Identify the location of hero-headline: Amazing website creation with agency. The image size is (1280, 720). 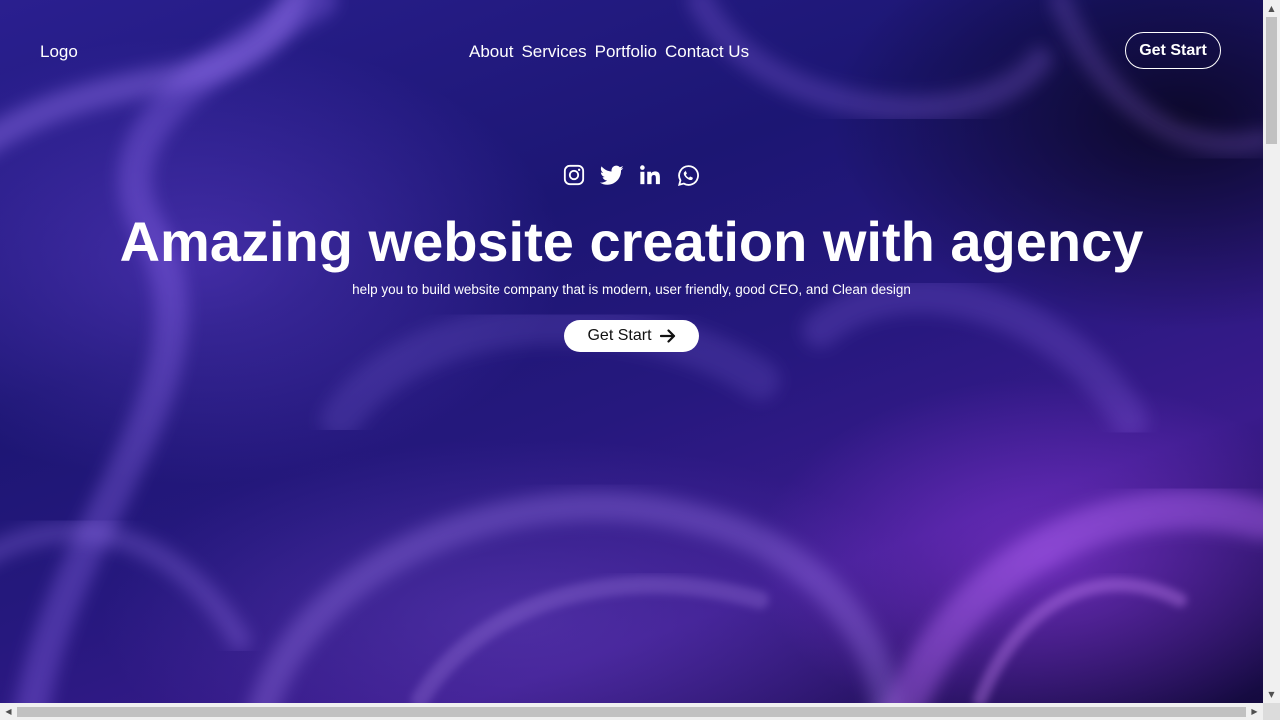
(631, 241).